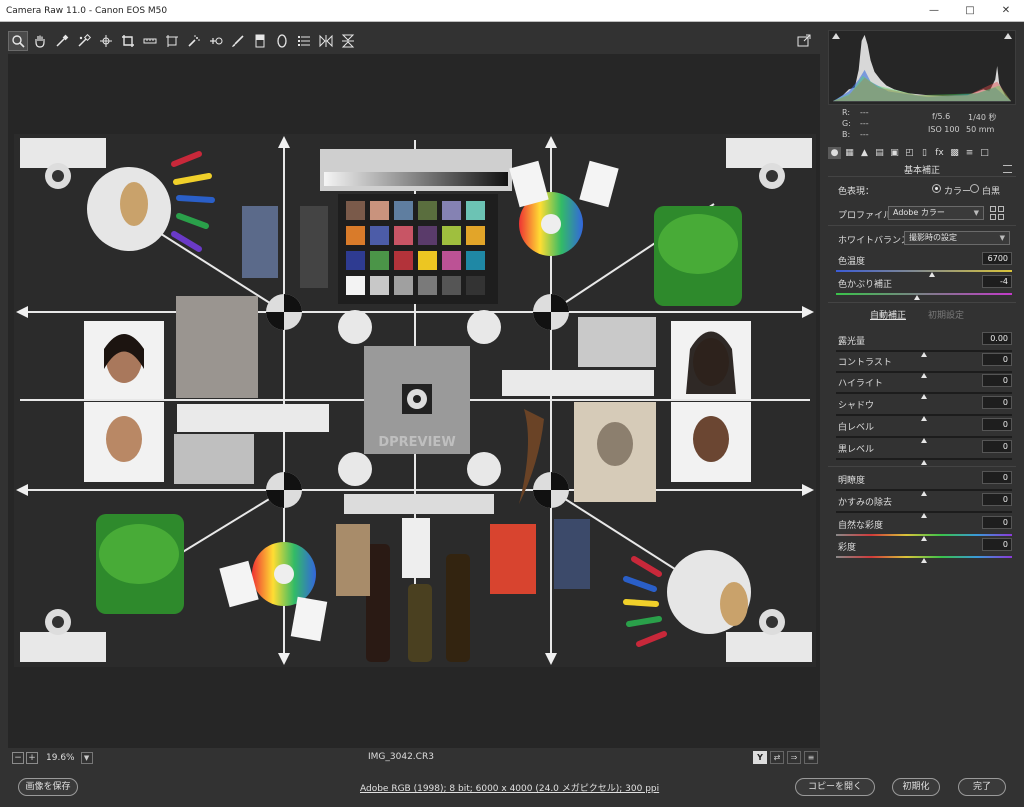 The height and width of the screenshot is (807, 1024). Describe the element at coordinates (760, 757) in the screenshot. I see `before-after-toggle-button: Y` at that location.